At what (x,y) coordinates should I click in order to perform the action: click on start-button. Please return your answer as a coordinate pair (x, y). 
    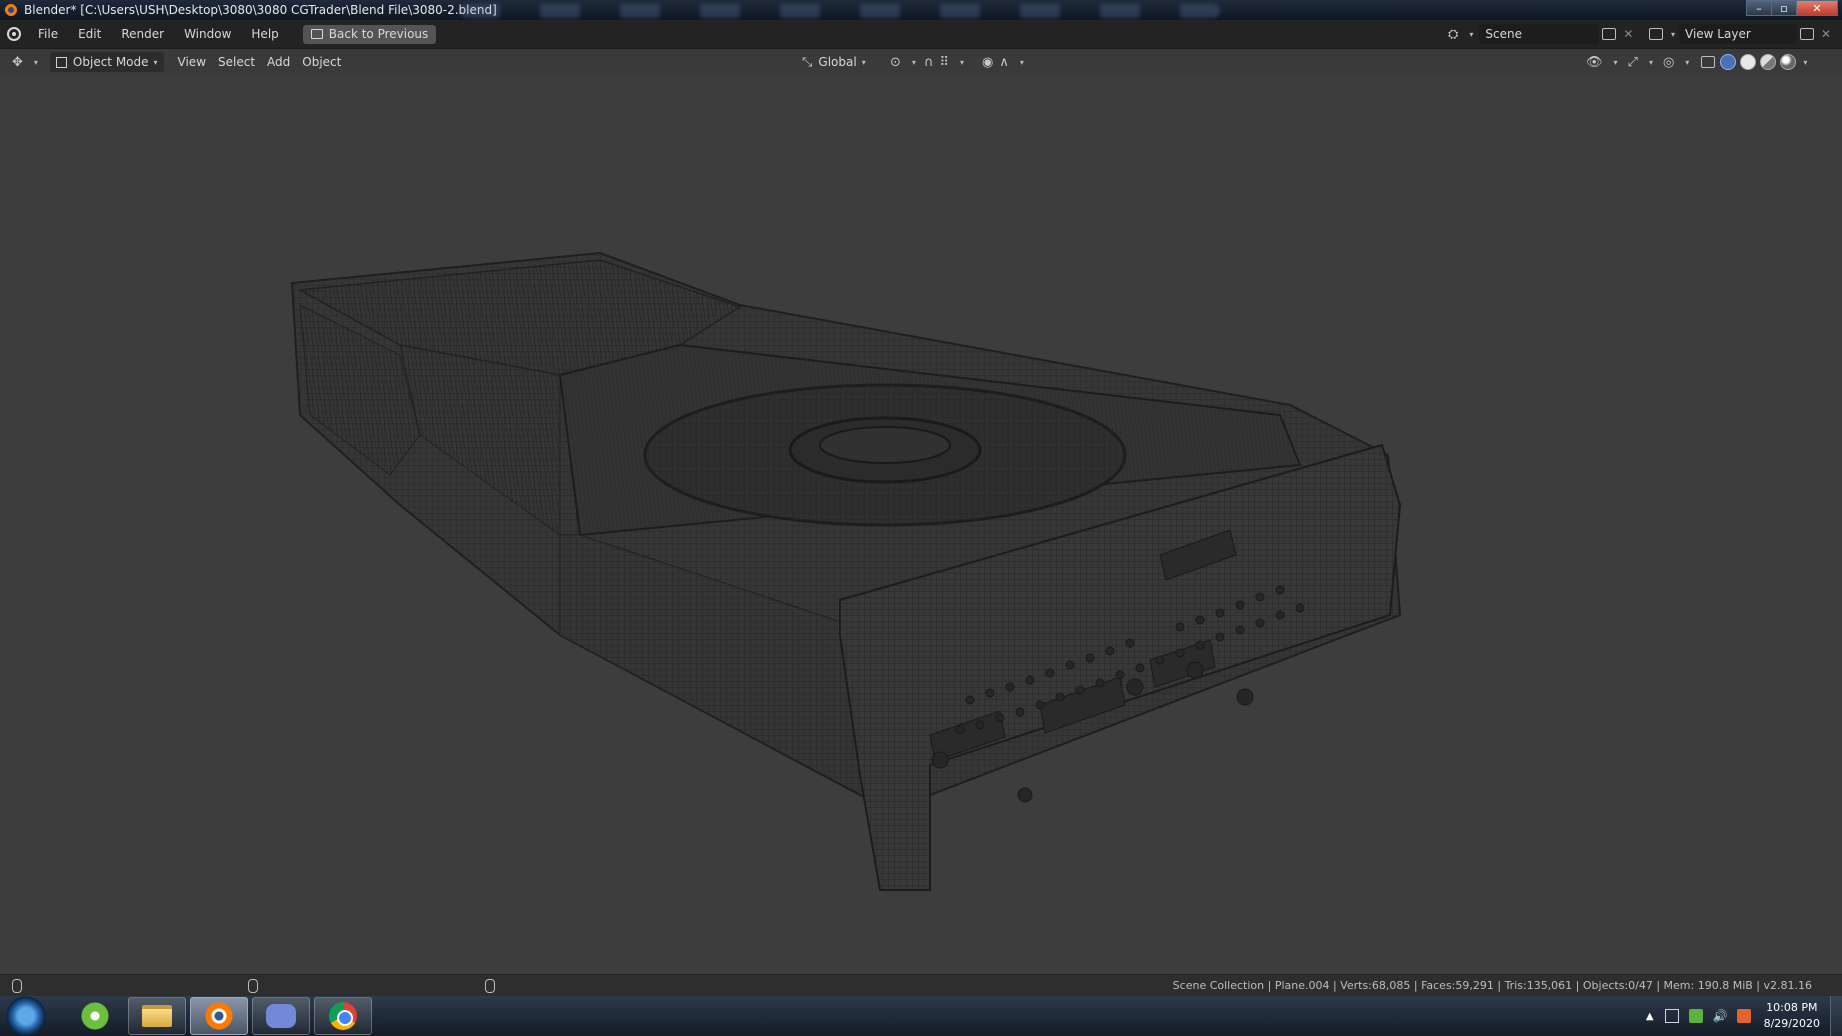
    Looking at the image, I should click on (26, 1016).